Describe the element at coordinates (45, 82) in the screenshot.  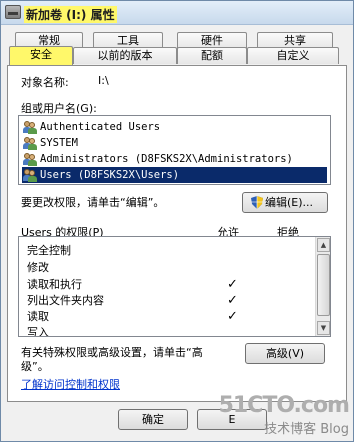
I see `object-name-label: 对象名称:` at that location.